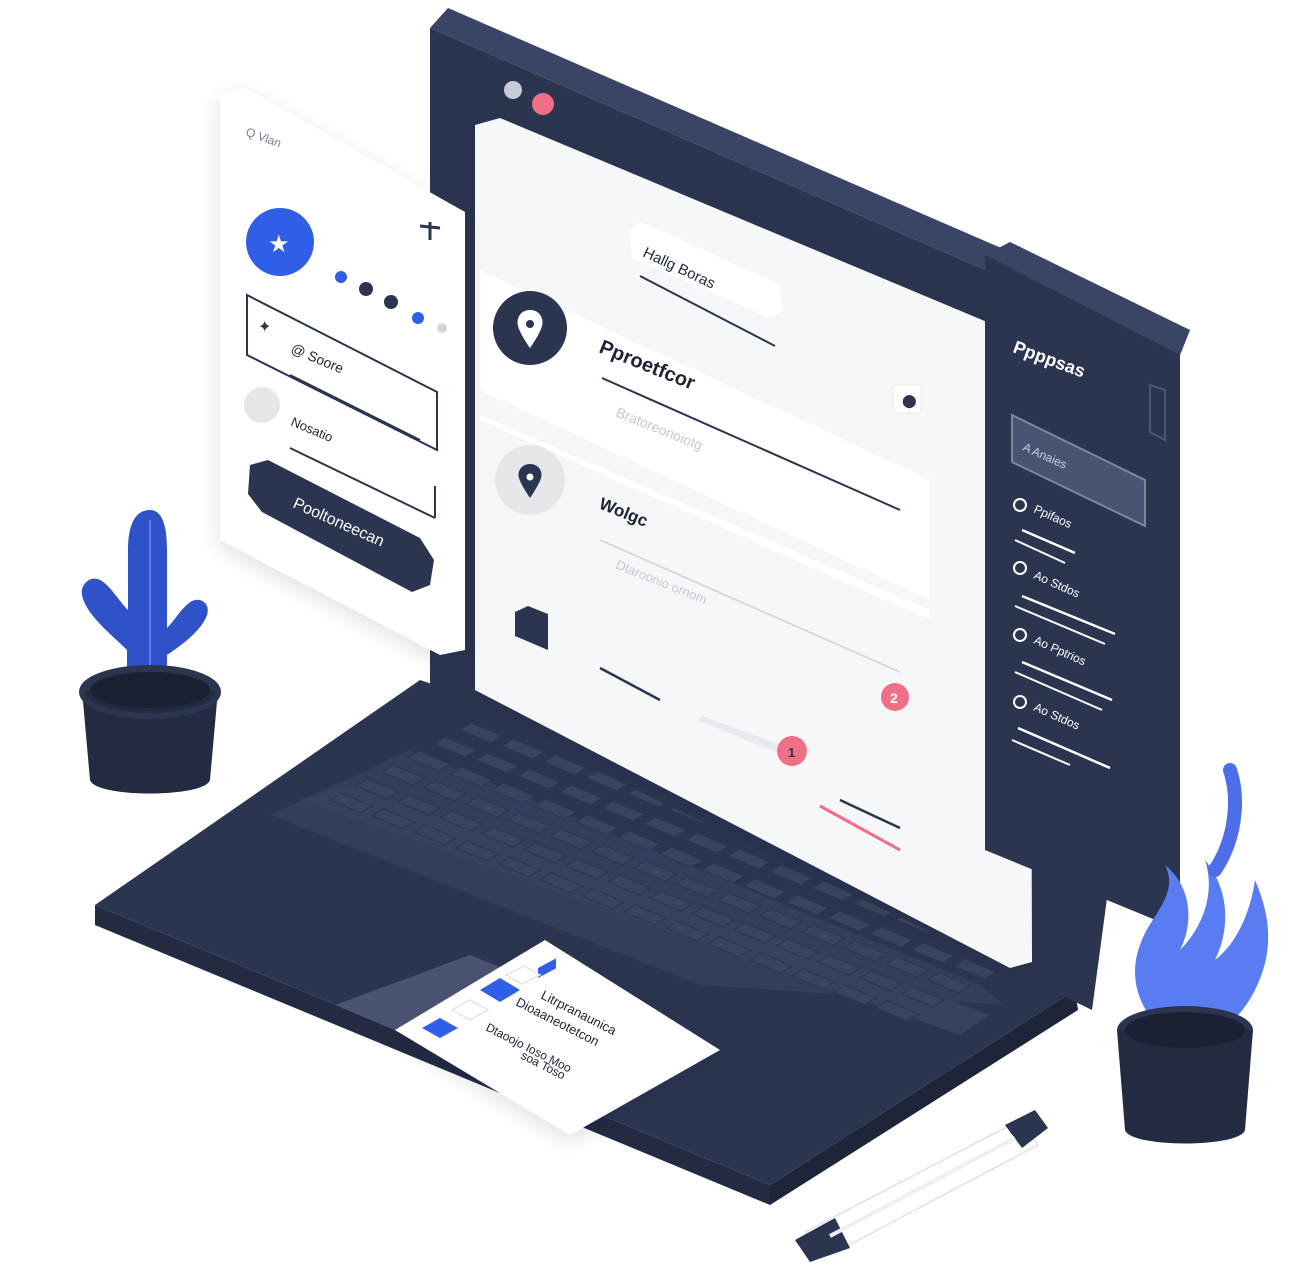 The image size is (1312, 1280). Describe the element at coordinates (264, 327) in the screenshot. I see `pin-icon: ✦` at that location.